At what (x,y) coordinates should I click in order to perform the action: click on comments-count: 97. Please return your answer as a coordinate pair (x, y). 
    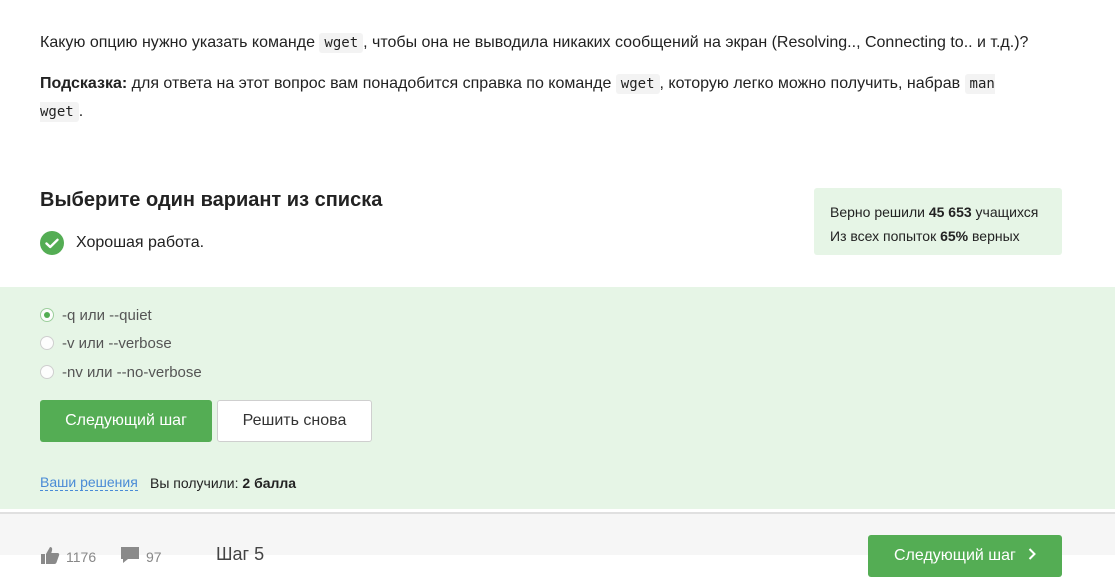
    Looking at the image, I should click on (154, 556).